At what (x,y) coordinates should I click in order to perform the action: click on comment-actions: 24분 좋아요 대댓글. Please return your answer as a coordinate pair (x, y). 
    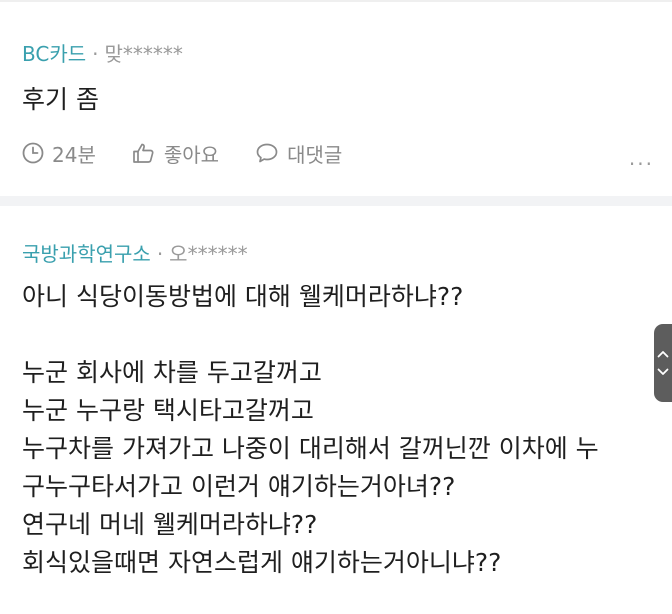
    Looking at the image, I should click on (200, 153).